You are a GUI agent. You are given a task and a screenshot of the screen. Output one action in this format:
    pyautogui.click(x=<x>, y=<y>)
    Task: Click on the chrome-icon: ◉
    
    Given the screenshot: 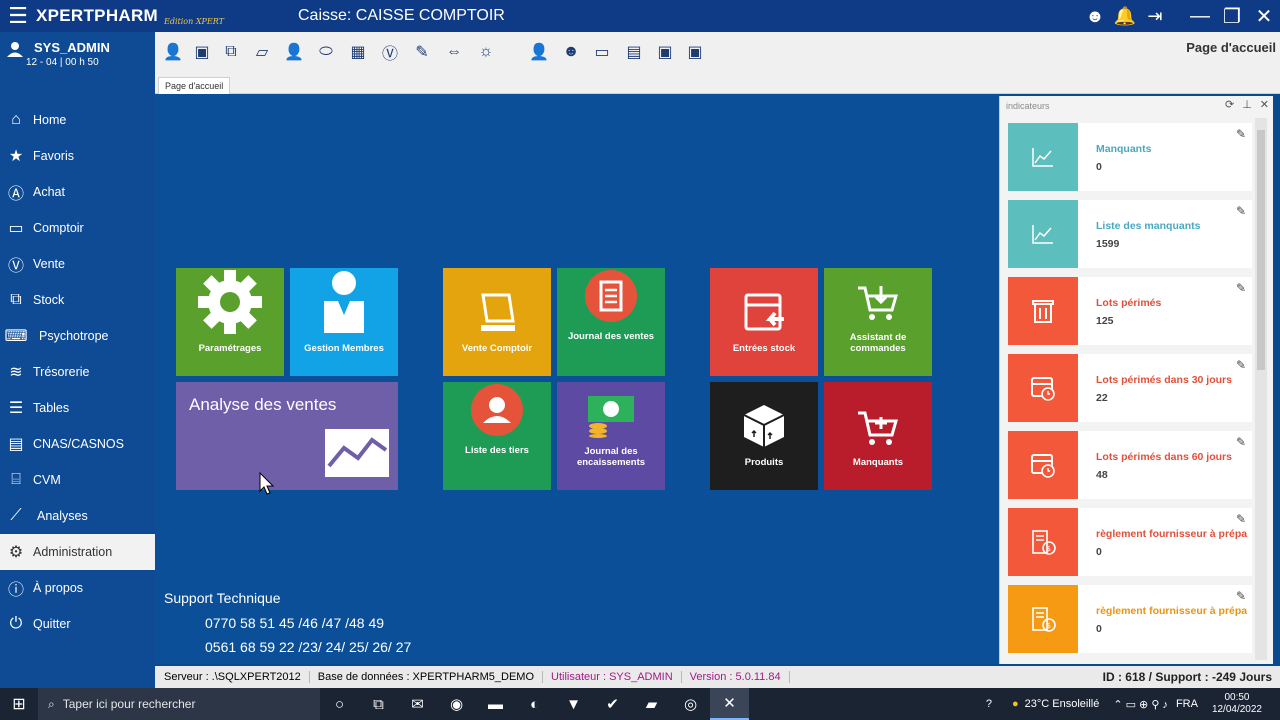 What is the action you would take?
    pyautogui.click(x=456, y=704)
    